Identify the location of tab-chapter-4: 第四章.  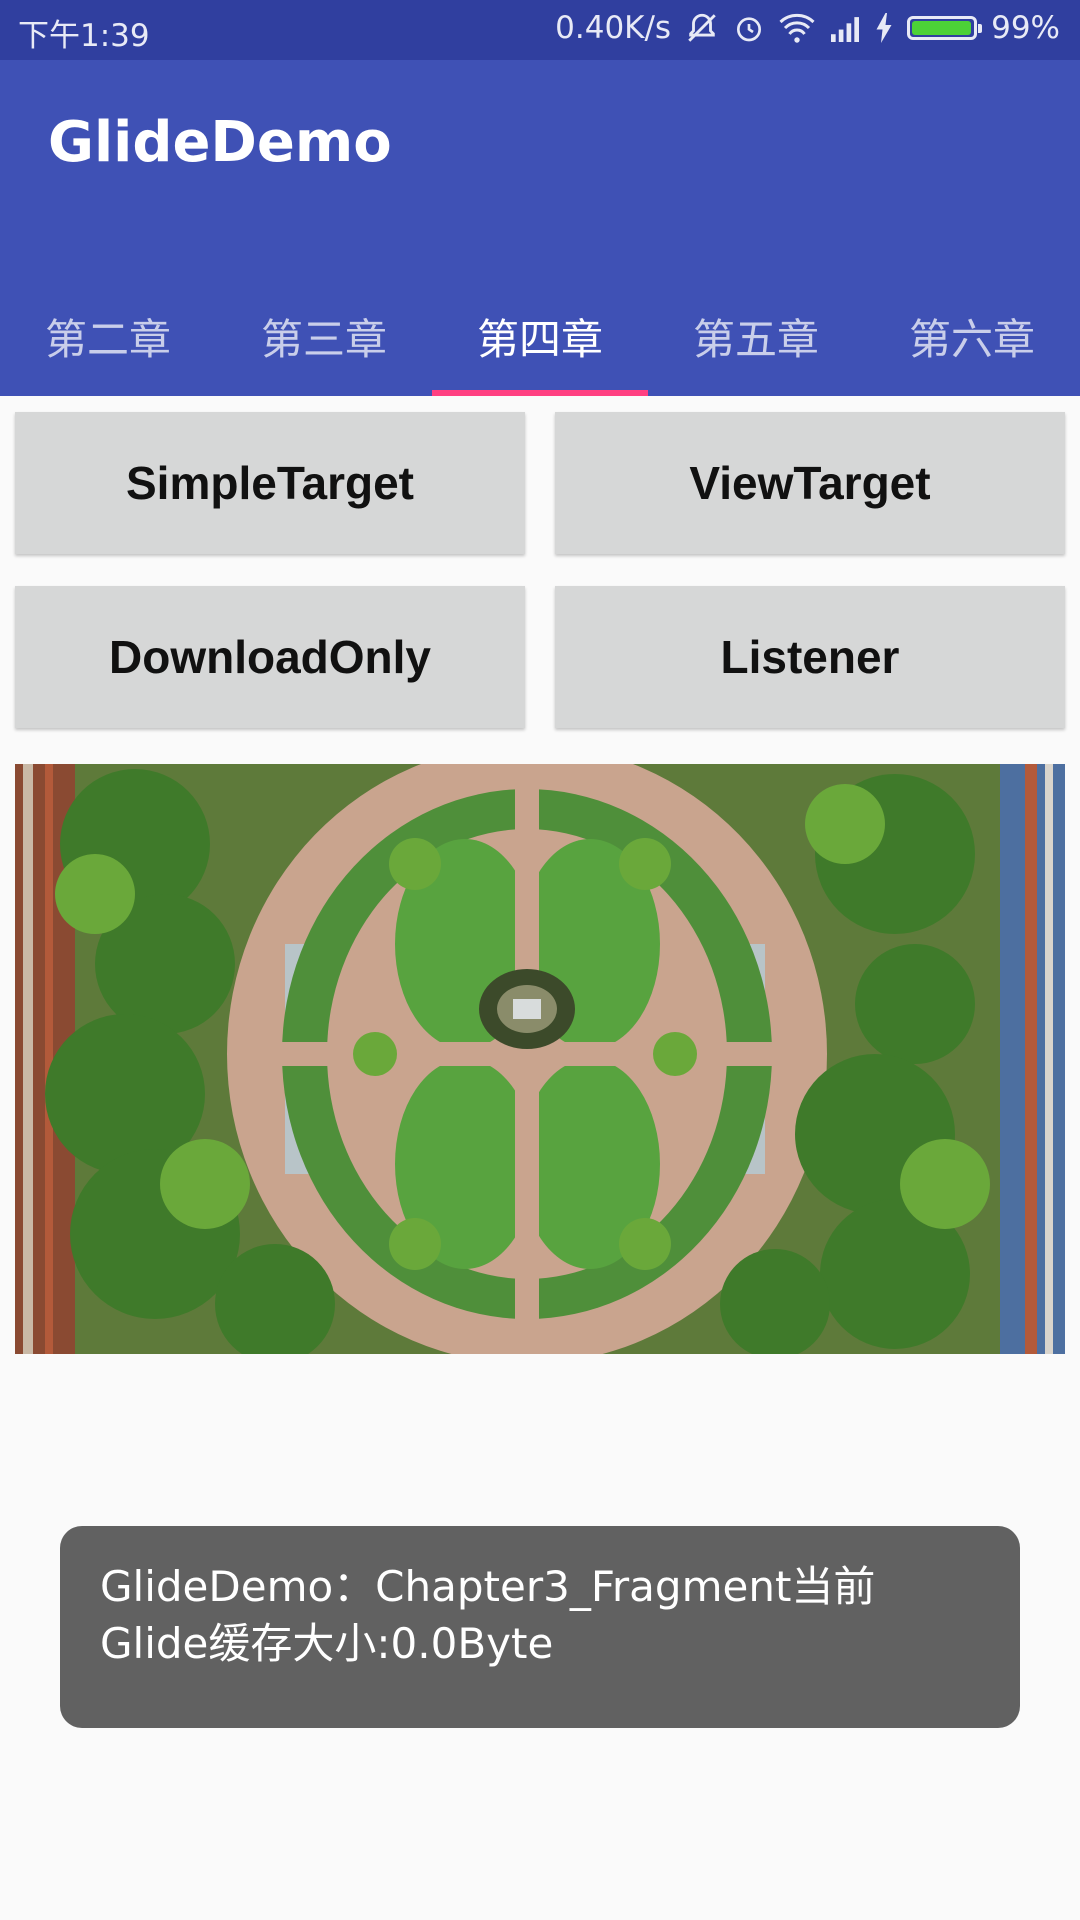
(540, 336).